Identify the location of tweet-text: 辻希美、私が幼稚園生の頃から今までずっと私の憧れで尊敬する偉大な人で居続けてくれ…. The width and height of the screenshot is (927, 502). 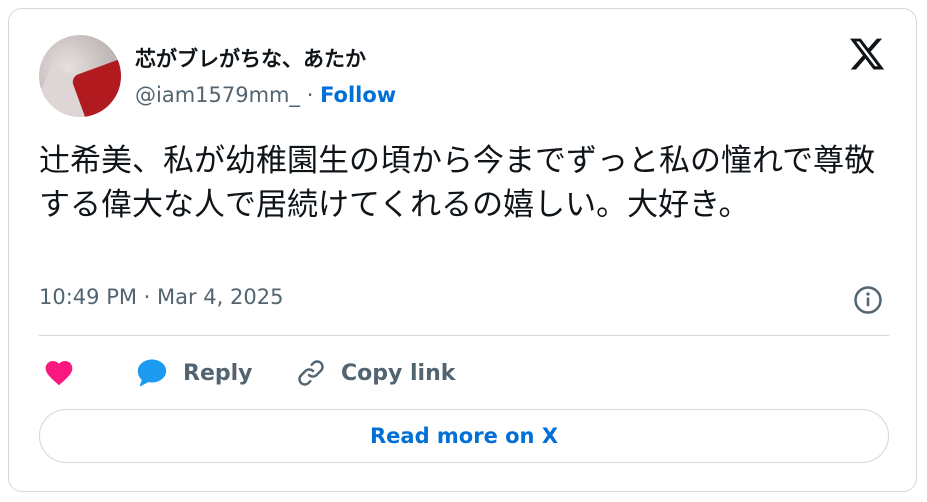
(457, 183).